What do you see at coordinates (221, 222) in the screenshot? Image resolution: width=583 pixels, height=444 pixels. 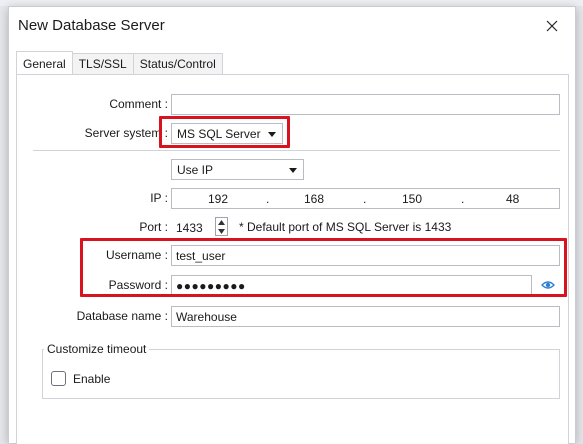 I see `spin-up-icon` at bounding box center [221, 222].